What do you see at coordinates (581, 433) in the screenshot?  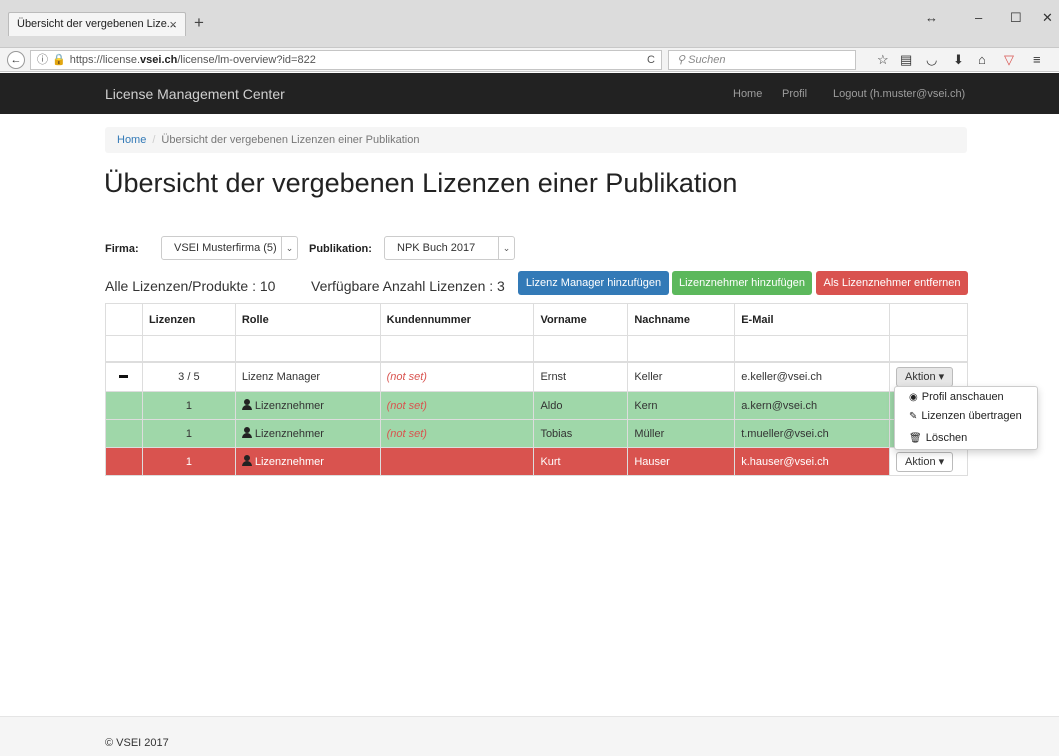 I see `cell-vorname: Tobias` at bounding box center [581, 433].